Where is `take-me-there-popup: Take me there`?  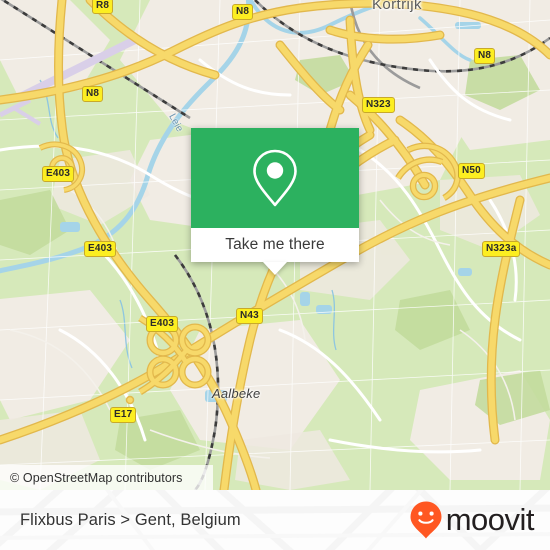
take-me-there-popup: Take me there is located at coordinates (275, 195).